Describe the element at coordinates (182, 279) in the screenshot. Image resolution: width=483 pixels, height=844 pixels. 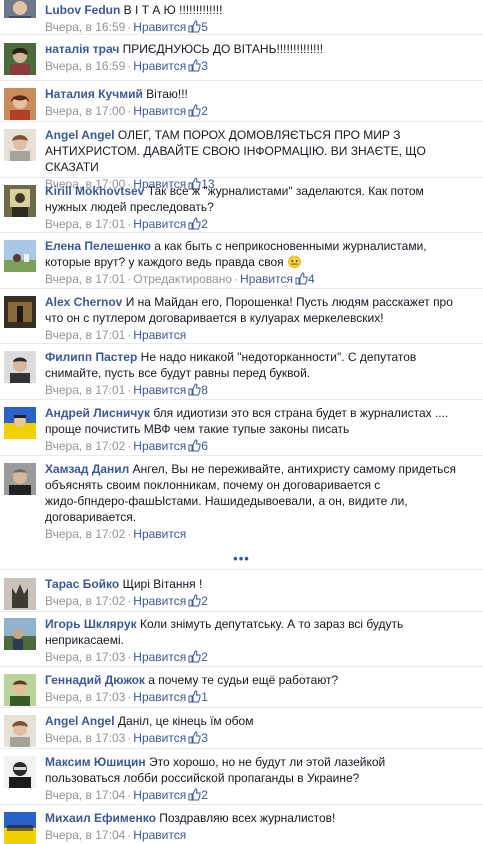
I see `edited-label: Отредактировано` at that location.